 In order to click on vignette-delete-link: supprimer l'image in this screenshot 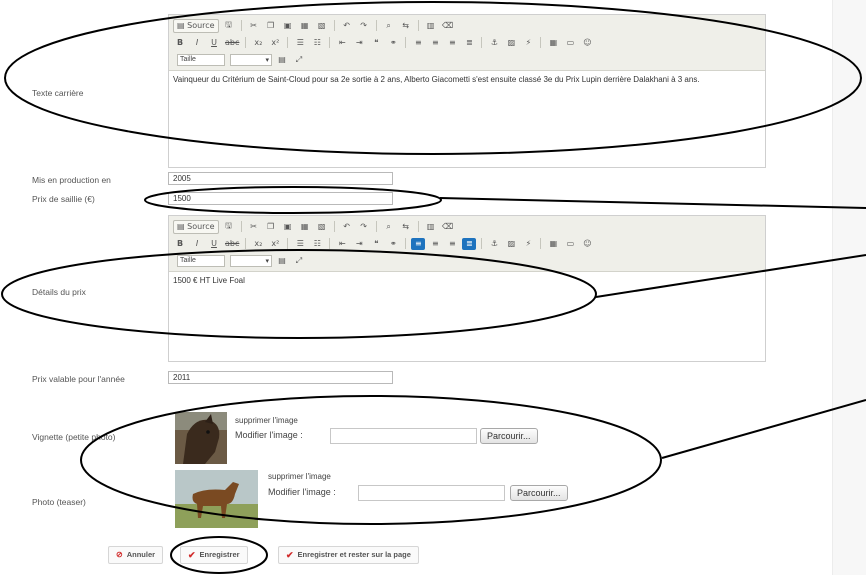, I will do `click(266, 420)`.